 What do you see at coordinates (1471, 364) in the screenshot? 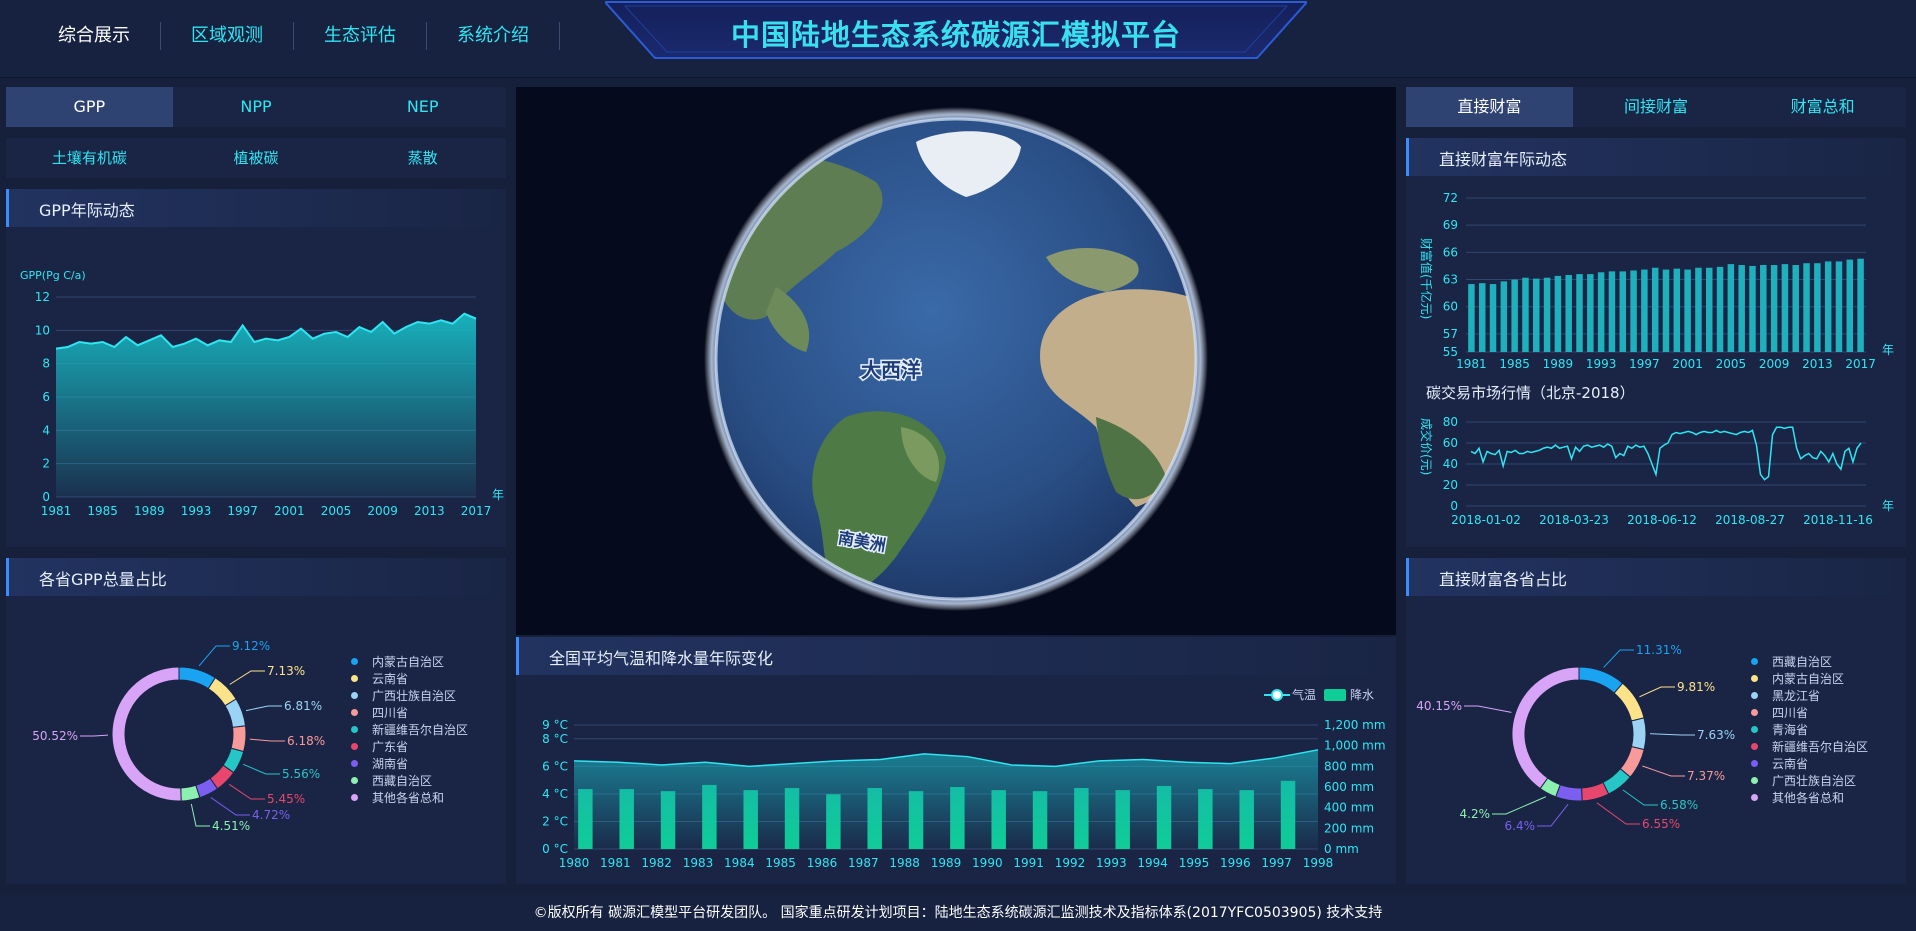
I see `wealth-x-tick: 1981` at bounding box center [1471, 364].